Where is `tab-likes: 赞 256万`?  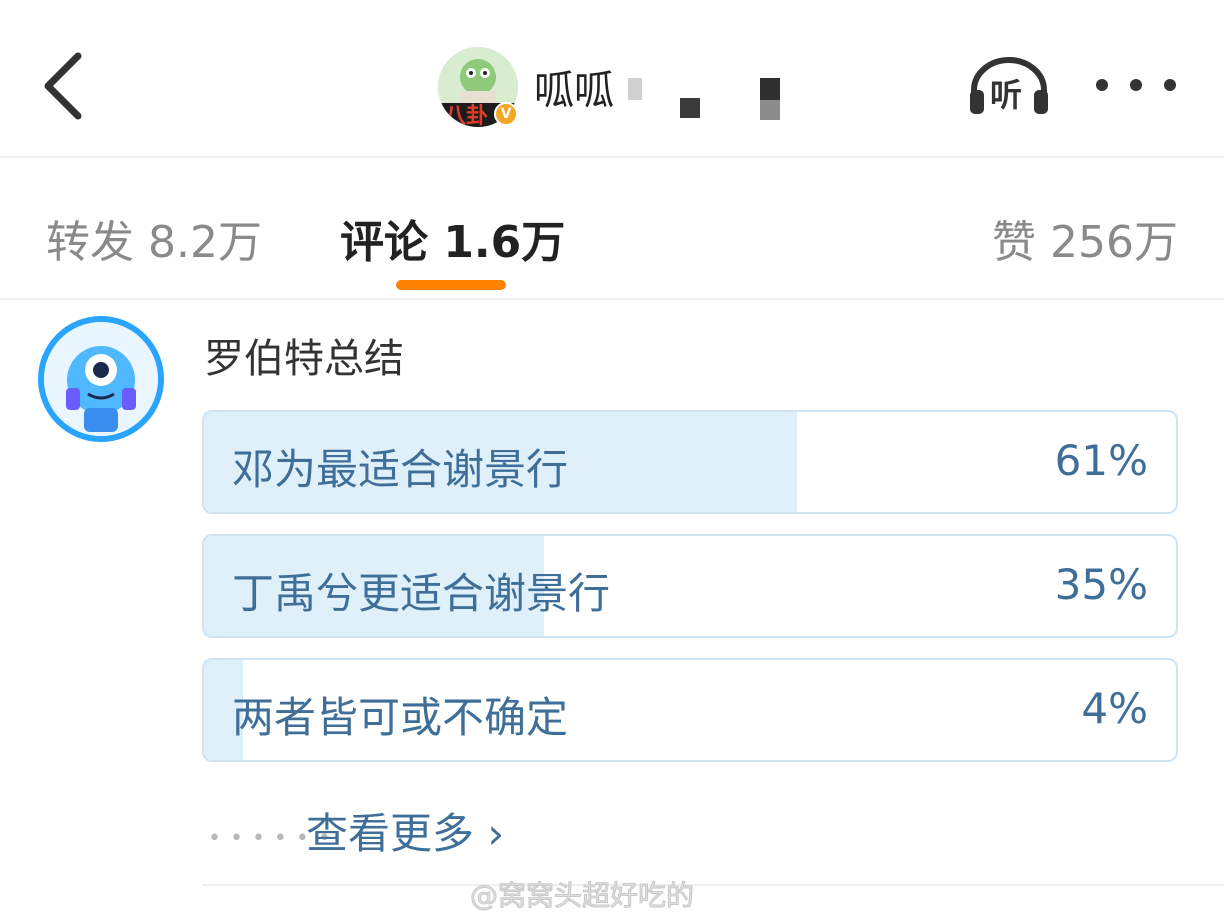
tab-likes: 赞 256万 is located at coordinates (1085, 238).